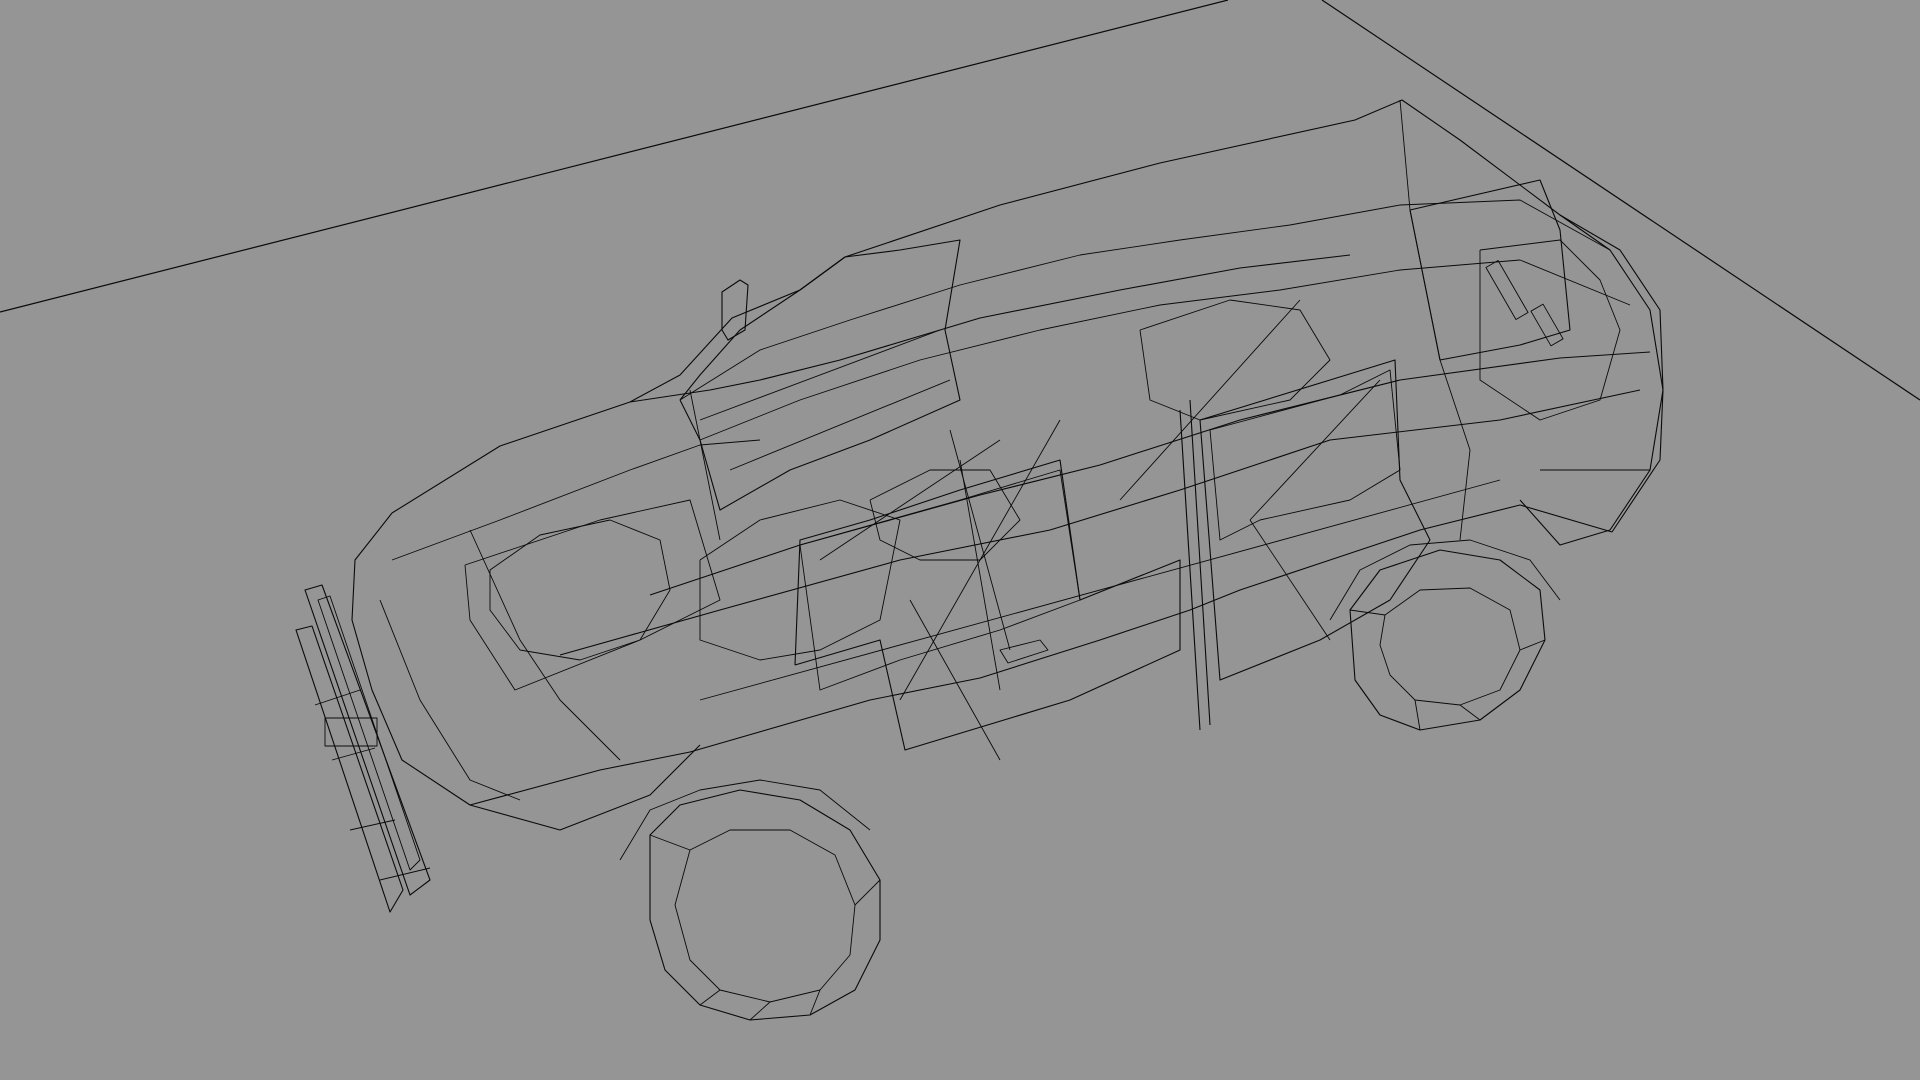 The width and height of the screenshot is (1920, 1080). I want to click on body-lower-outline, so click(871, 384).